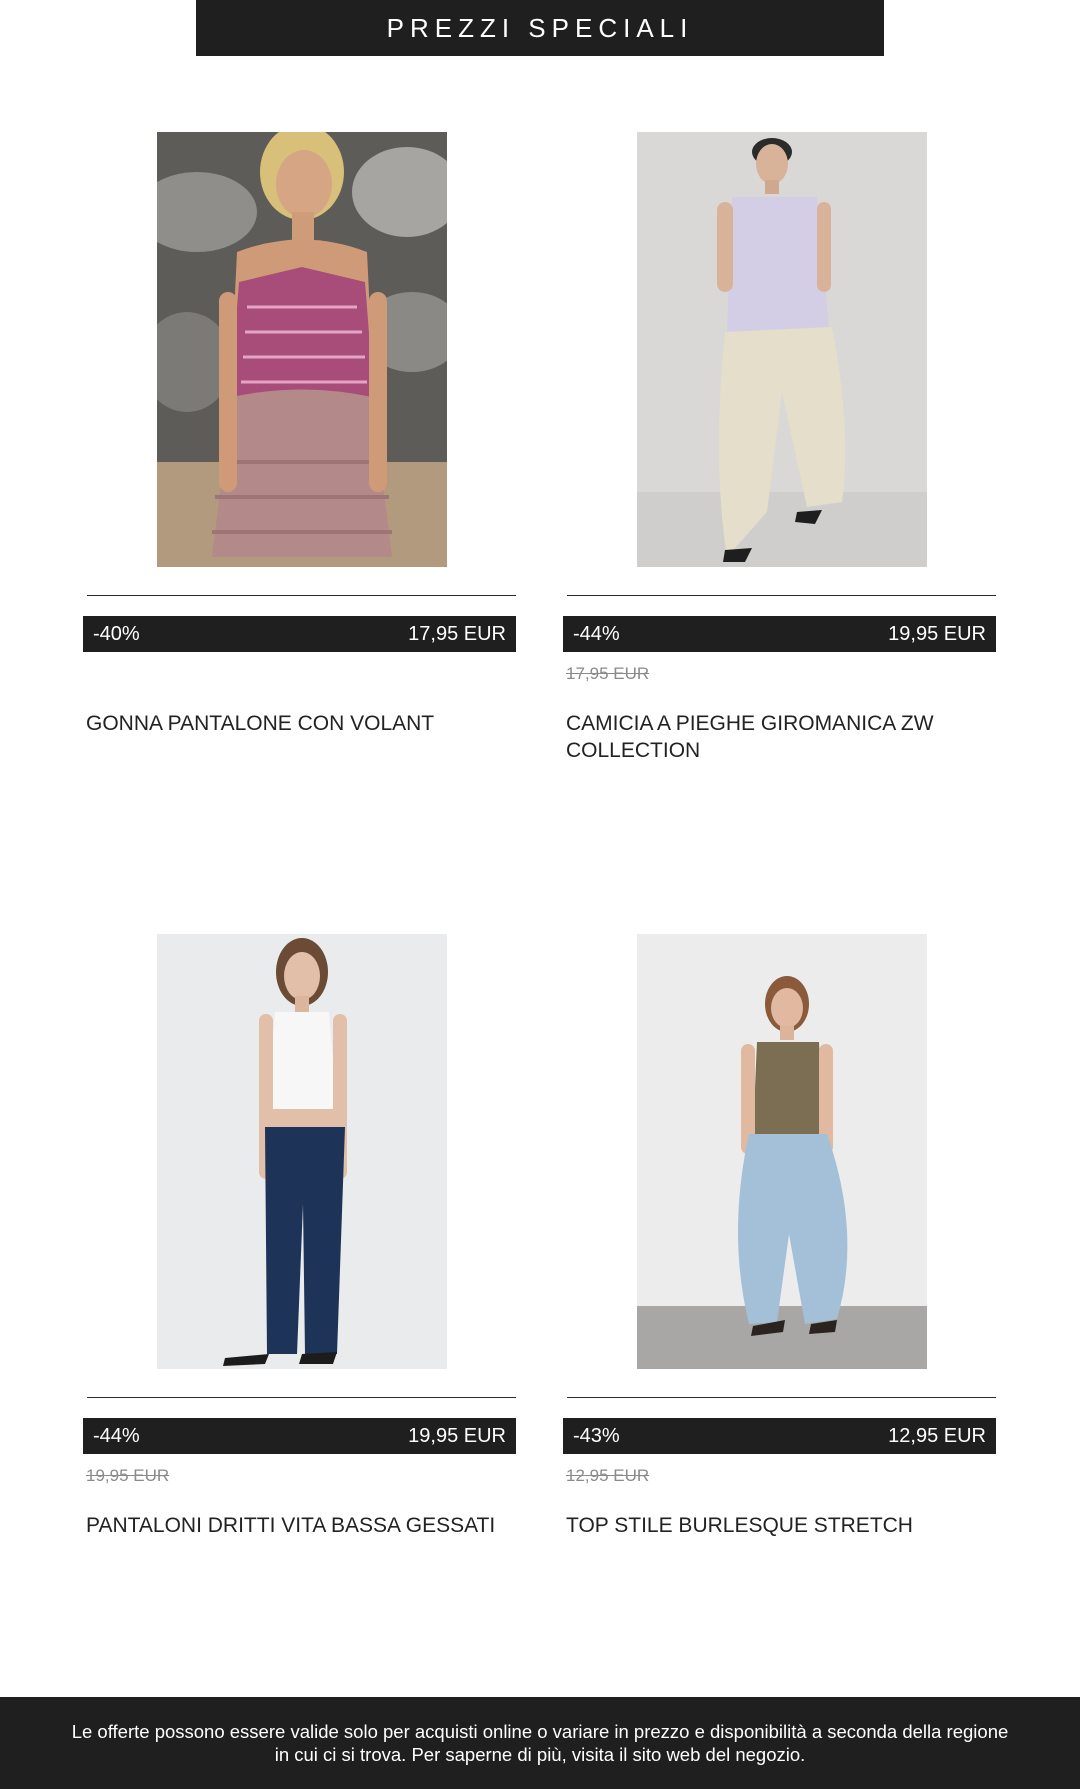 Image resolution: width=1080 pixels, height=1789 pixels. What do you see at coordinates (779, 1436) in the screenshot?
I see `price-bar: -43% 12,95 EUR` at bounding box center [779, 1436].